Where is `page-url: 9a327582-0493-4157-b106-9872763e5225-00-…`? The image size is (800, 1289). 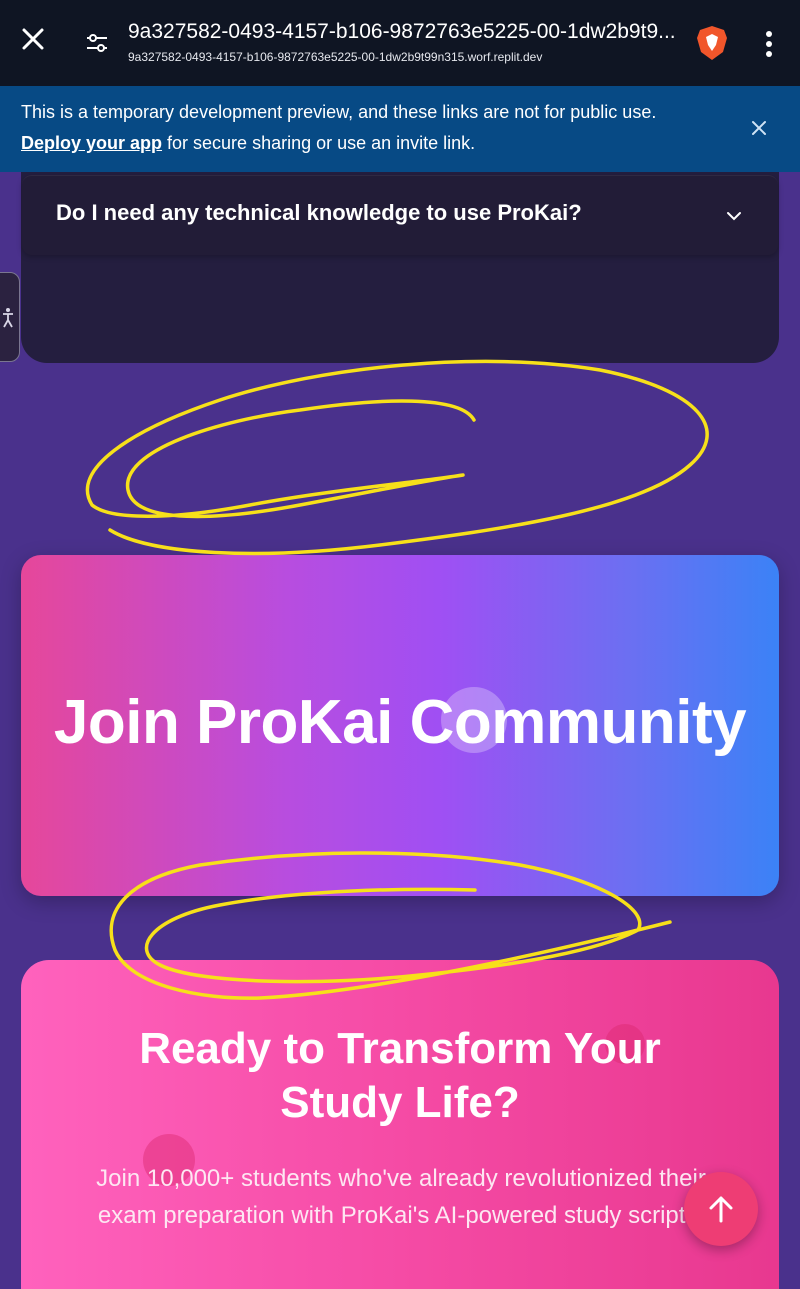
page-url: 9a327582-0493-4157-b106-9872763e5225-00-… is located at coordinates (408, 57).